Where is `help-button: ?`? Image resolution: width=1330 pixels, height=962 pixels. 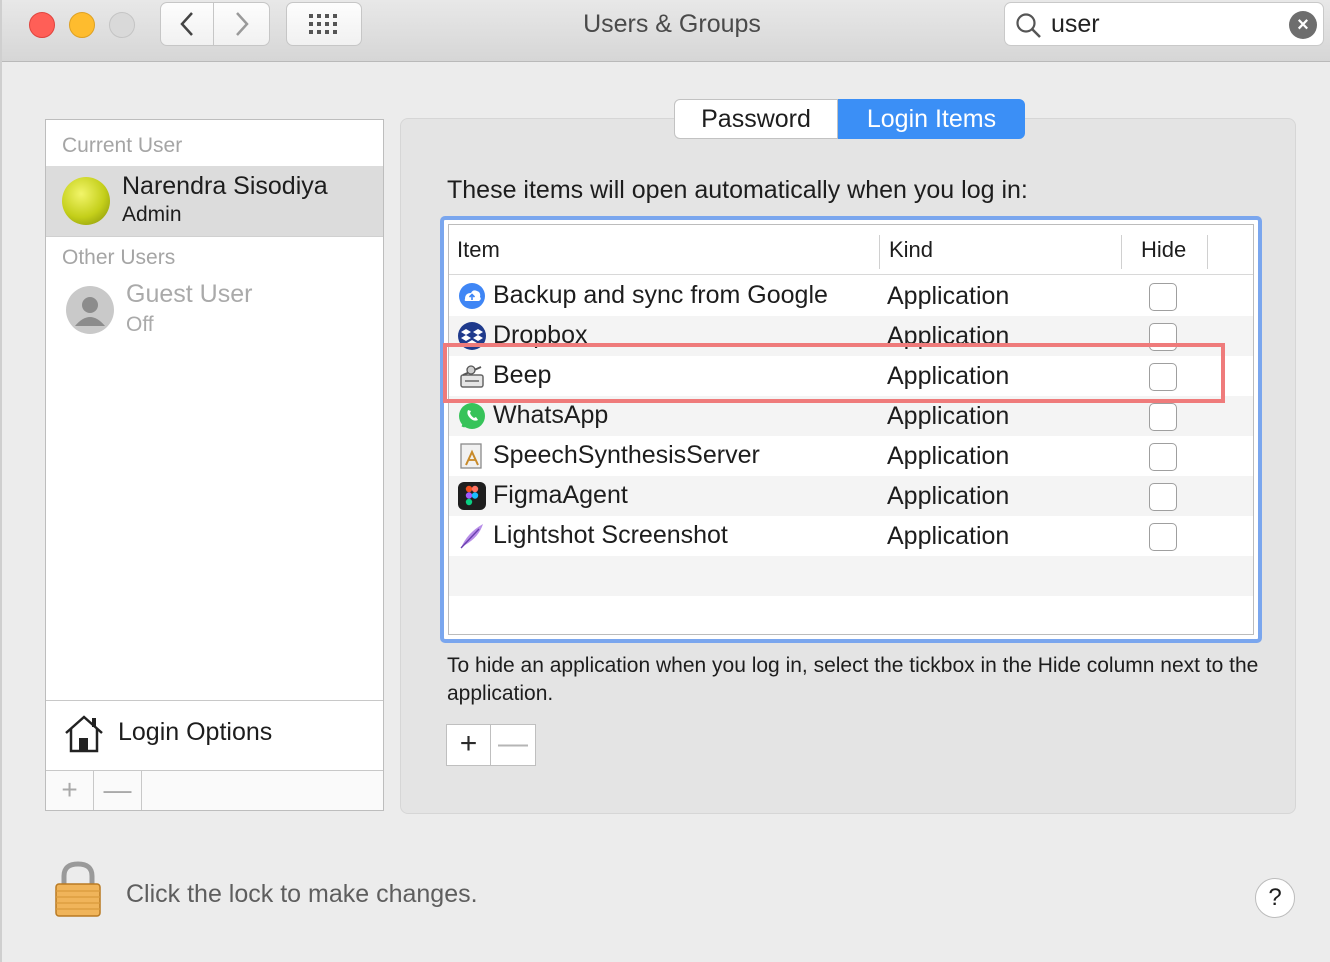
help-button: ? is located at coordinates (1275, 898).